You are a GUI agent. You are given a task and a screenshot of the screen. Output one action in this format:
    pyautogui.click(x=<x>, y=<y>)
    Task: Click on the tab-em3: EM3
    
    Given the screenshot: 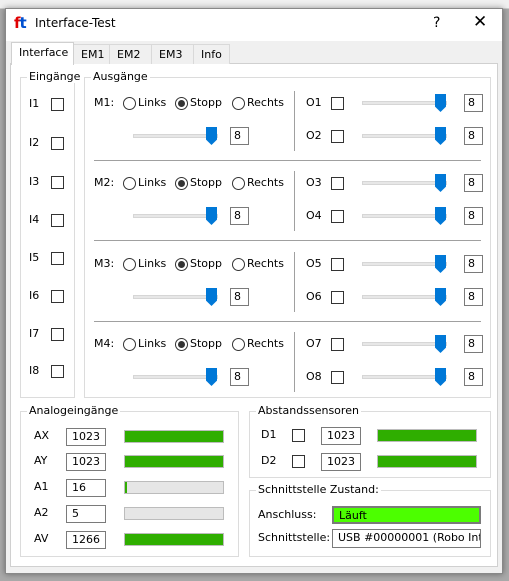 What is the action you would take?
    pyautogui.click(x=172, y=54)
    